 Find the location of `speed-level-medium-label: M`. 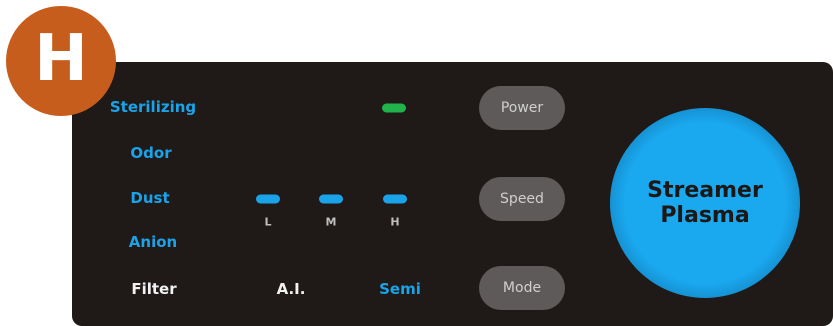

speed-level-medium-label: M is located at coordinates (331, 222).